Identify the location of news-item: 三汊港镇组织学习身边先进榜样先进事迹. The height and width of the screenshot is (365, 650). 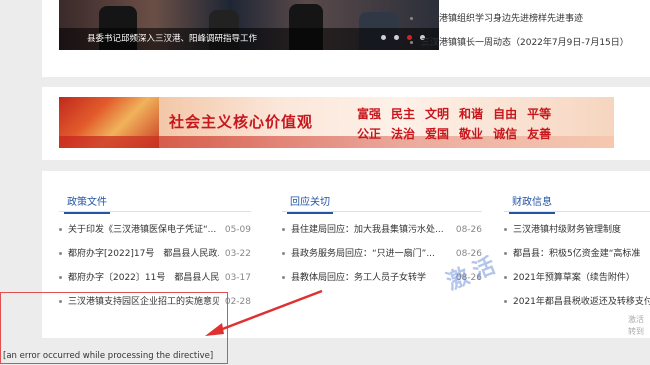
(519, 20).